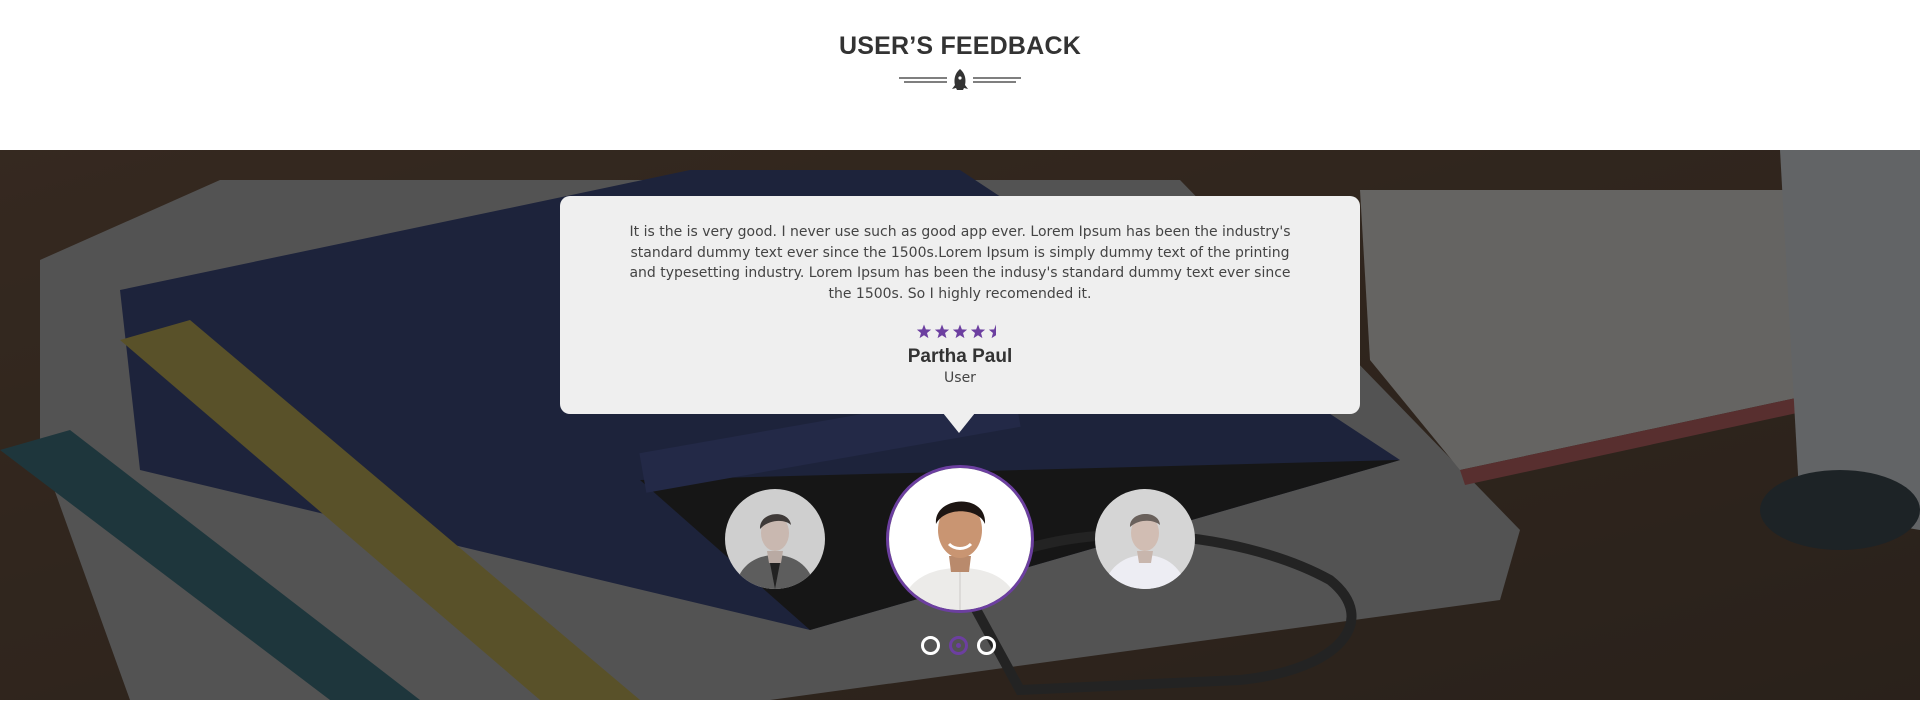 Image resolution: width=1920 pixels, height=703 pixels. I want to click on star-rating, so click(956, 331).